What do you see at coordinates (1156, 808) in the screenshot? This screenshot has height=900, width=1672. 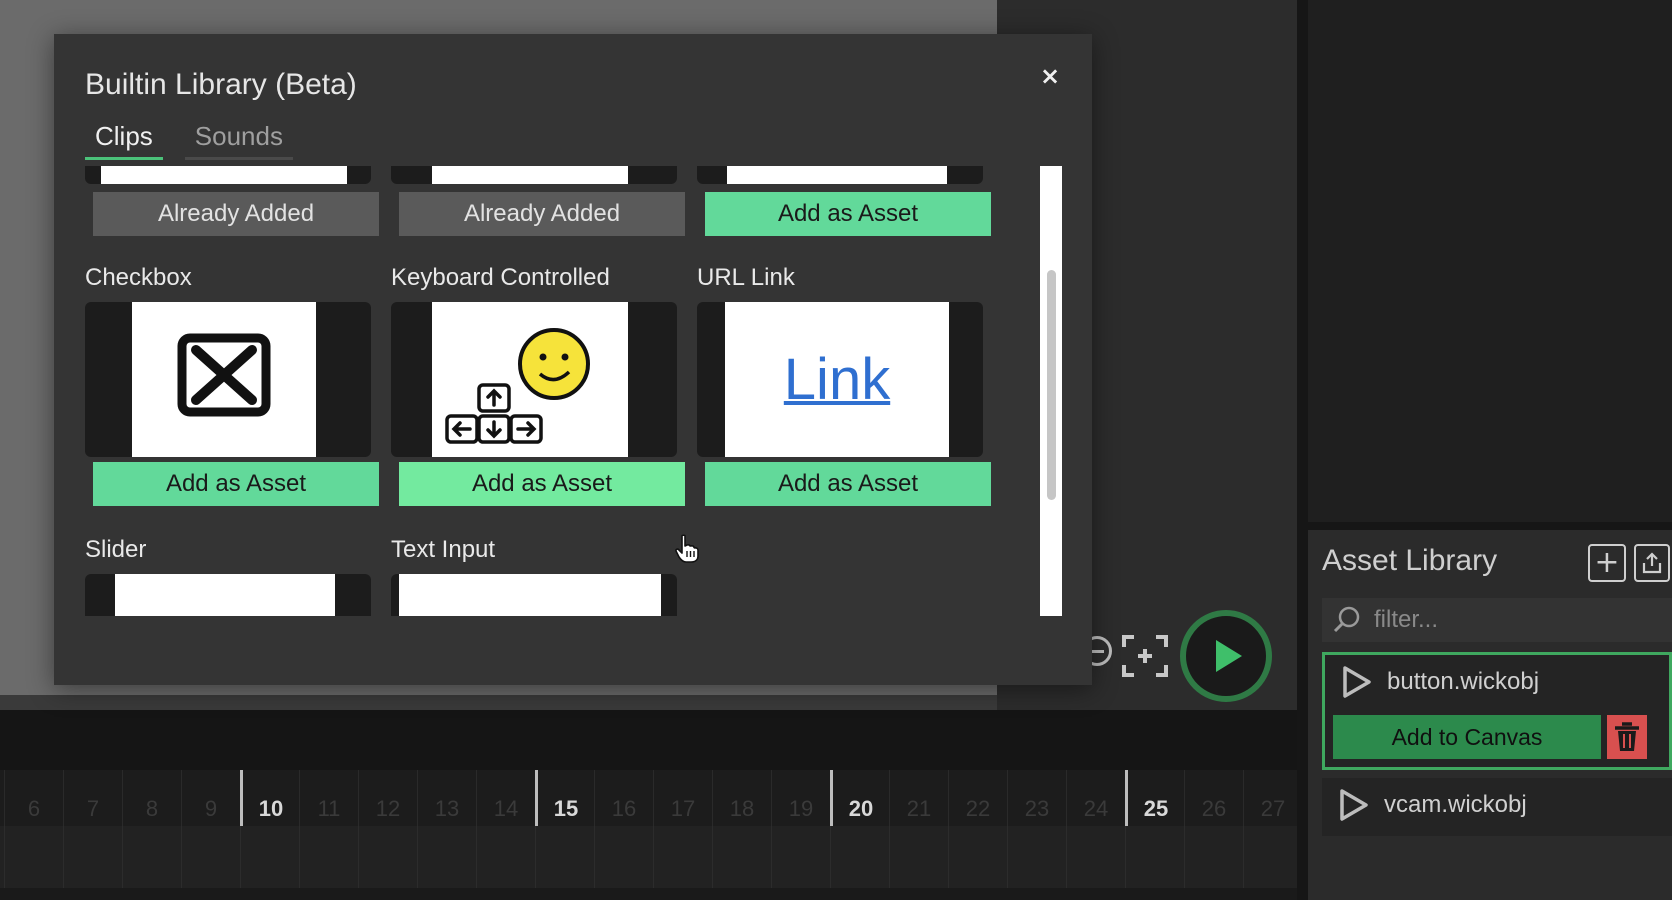 I see `frame-number: 25` at bounding box center [1156, 808].